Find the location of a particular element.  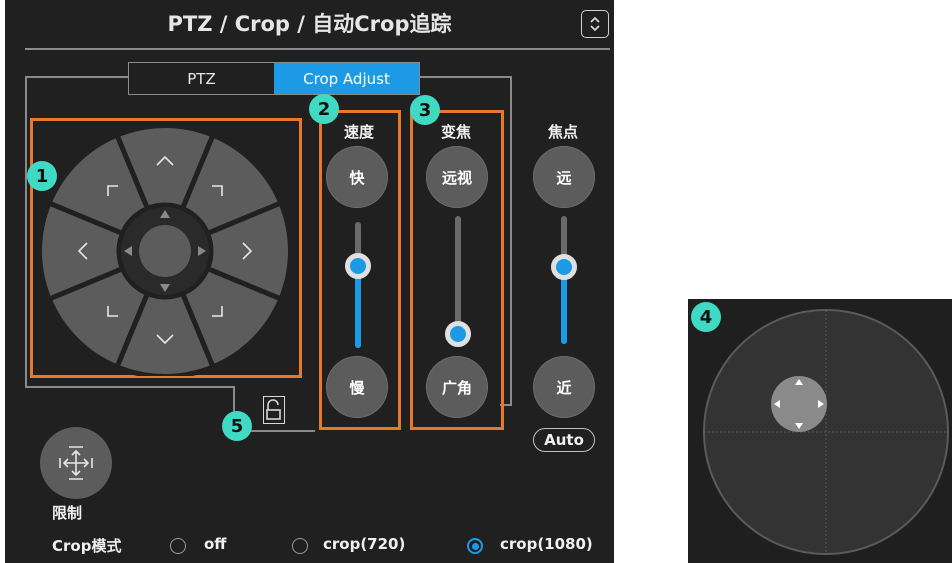

speed-slider-handle is located at coordinates (358, 266).